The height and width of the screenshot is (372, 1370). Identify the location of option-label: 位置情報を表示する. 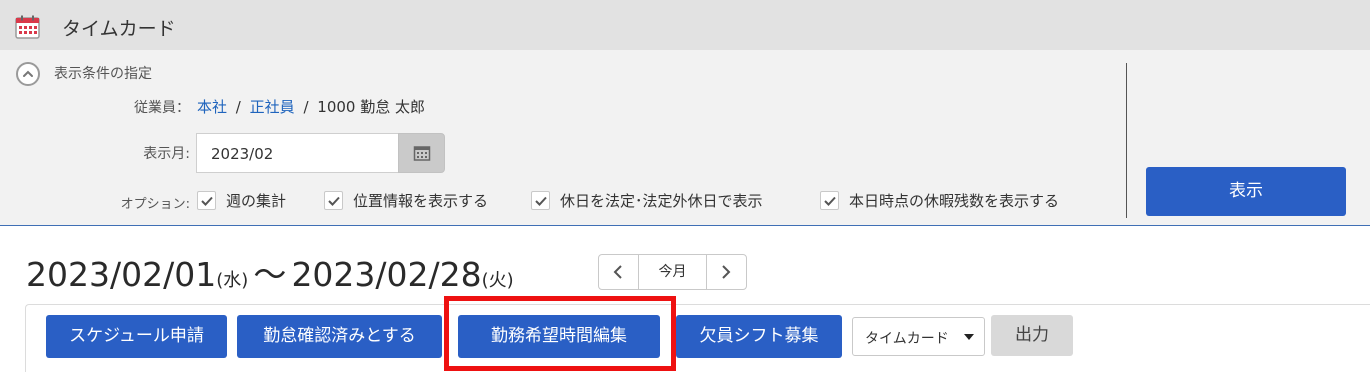
(421, 201).